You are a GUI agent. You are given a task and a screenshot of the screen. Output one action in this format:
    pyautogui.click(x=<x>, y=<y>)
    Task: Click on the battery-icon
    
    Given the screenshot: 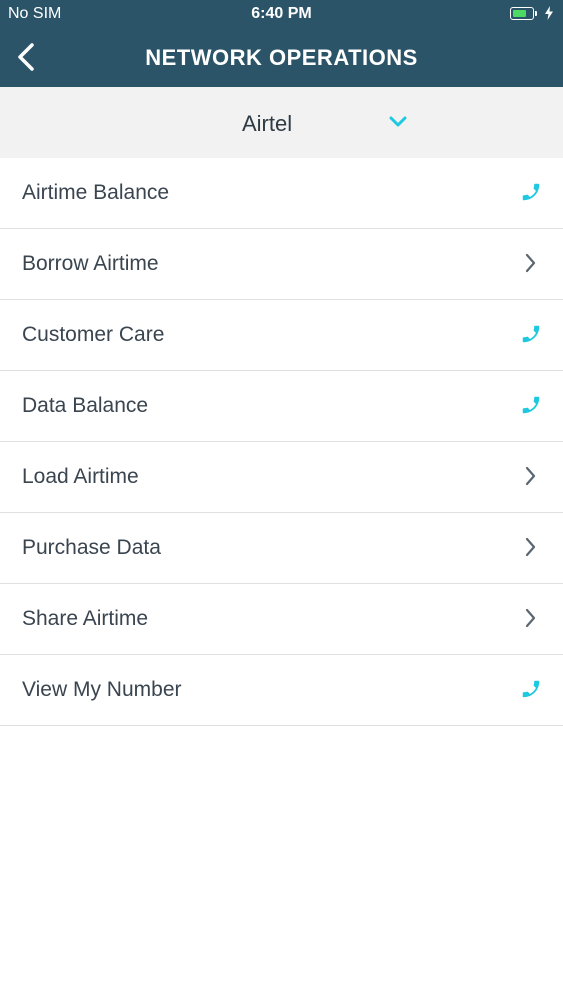 What is the action you would take?
    pyautogui.click(x=522, y=13)
    